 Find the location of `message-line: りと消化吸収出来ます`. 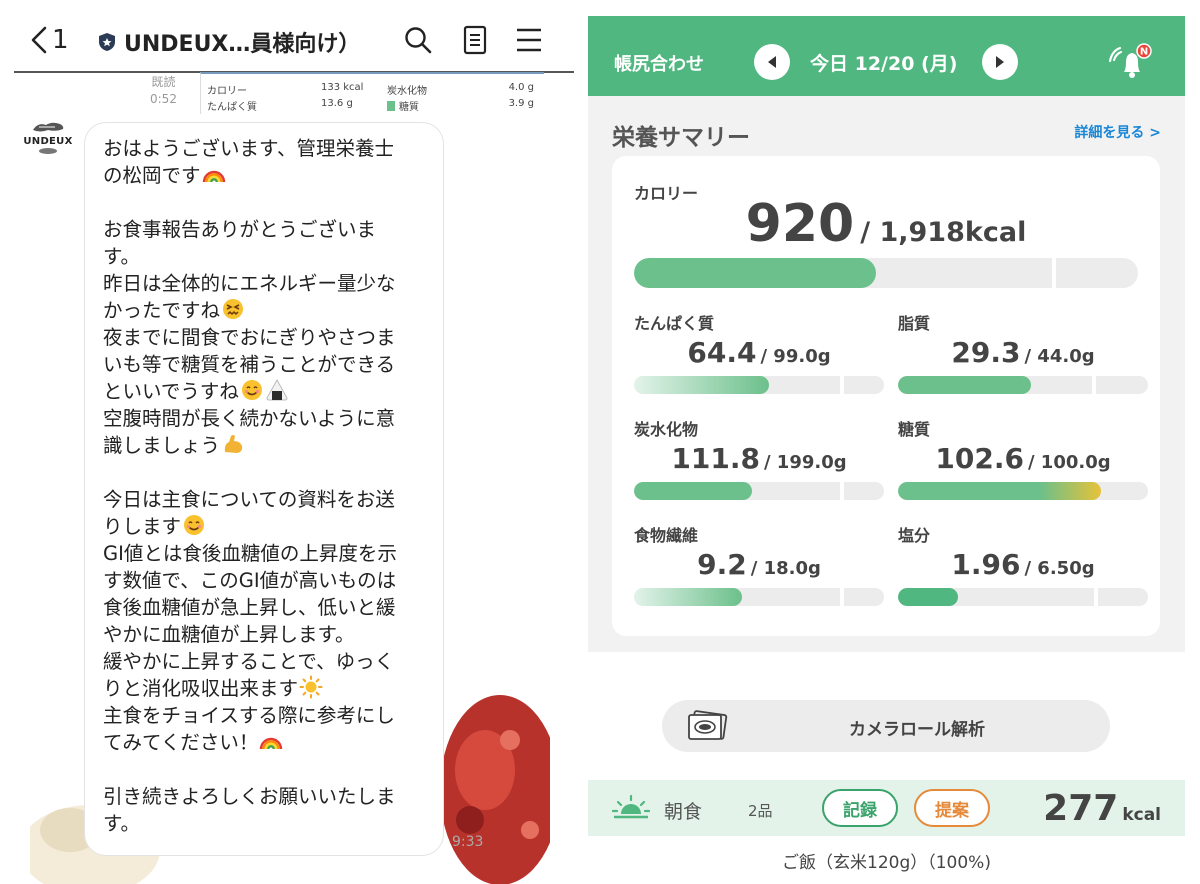

message-line: りと消化吸収出来ます is located at coordinates (265, 688).